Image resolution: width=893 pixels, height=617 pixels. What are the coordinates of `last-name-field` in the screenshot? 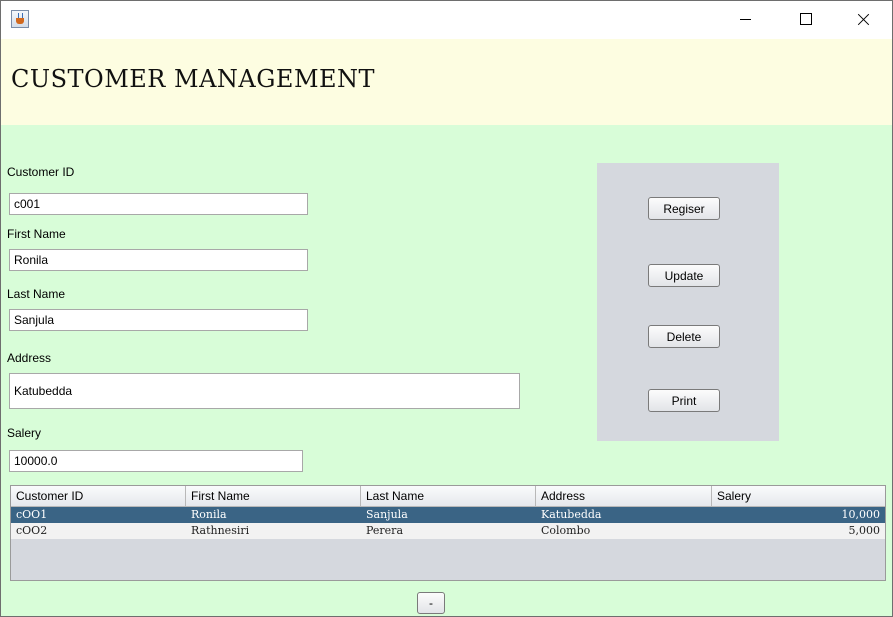 It's located at (158, 320).